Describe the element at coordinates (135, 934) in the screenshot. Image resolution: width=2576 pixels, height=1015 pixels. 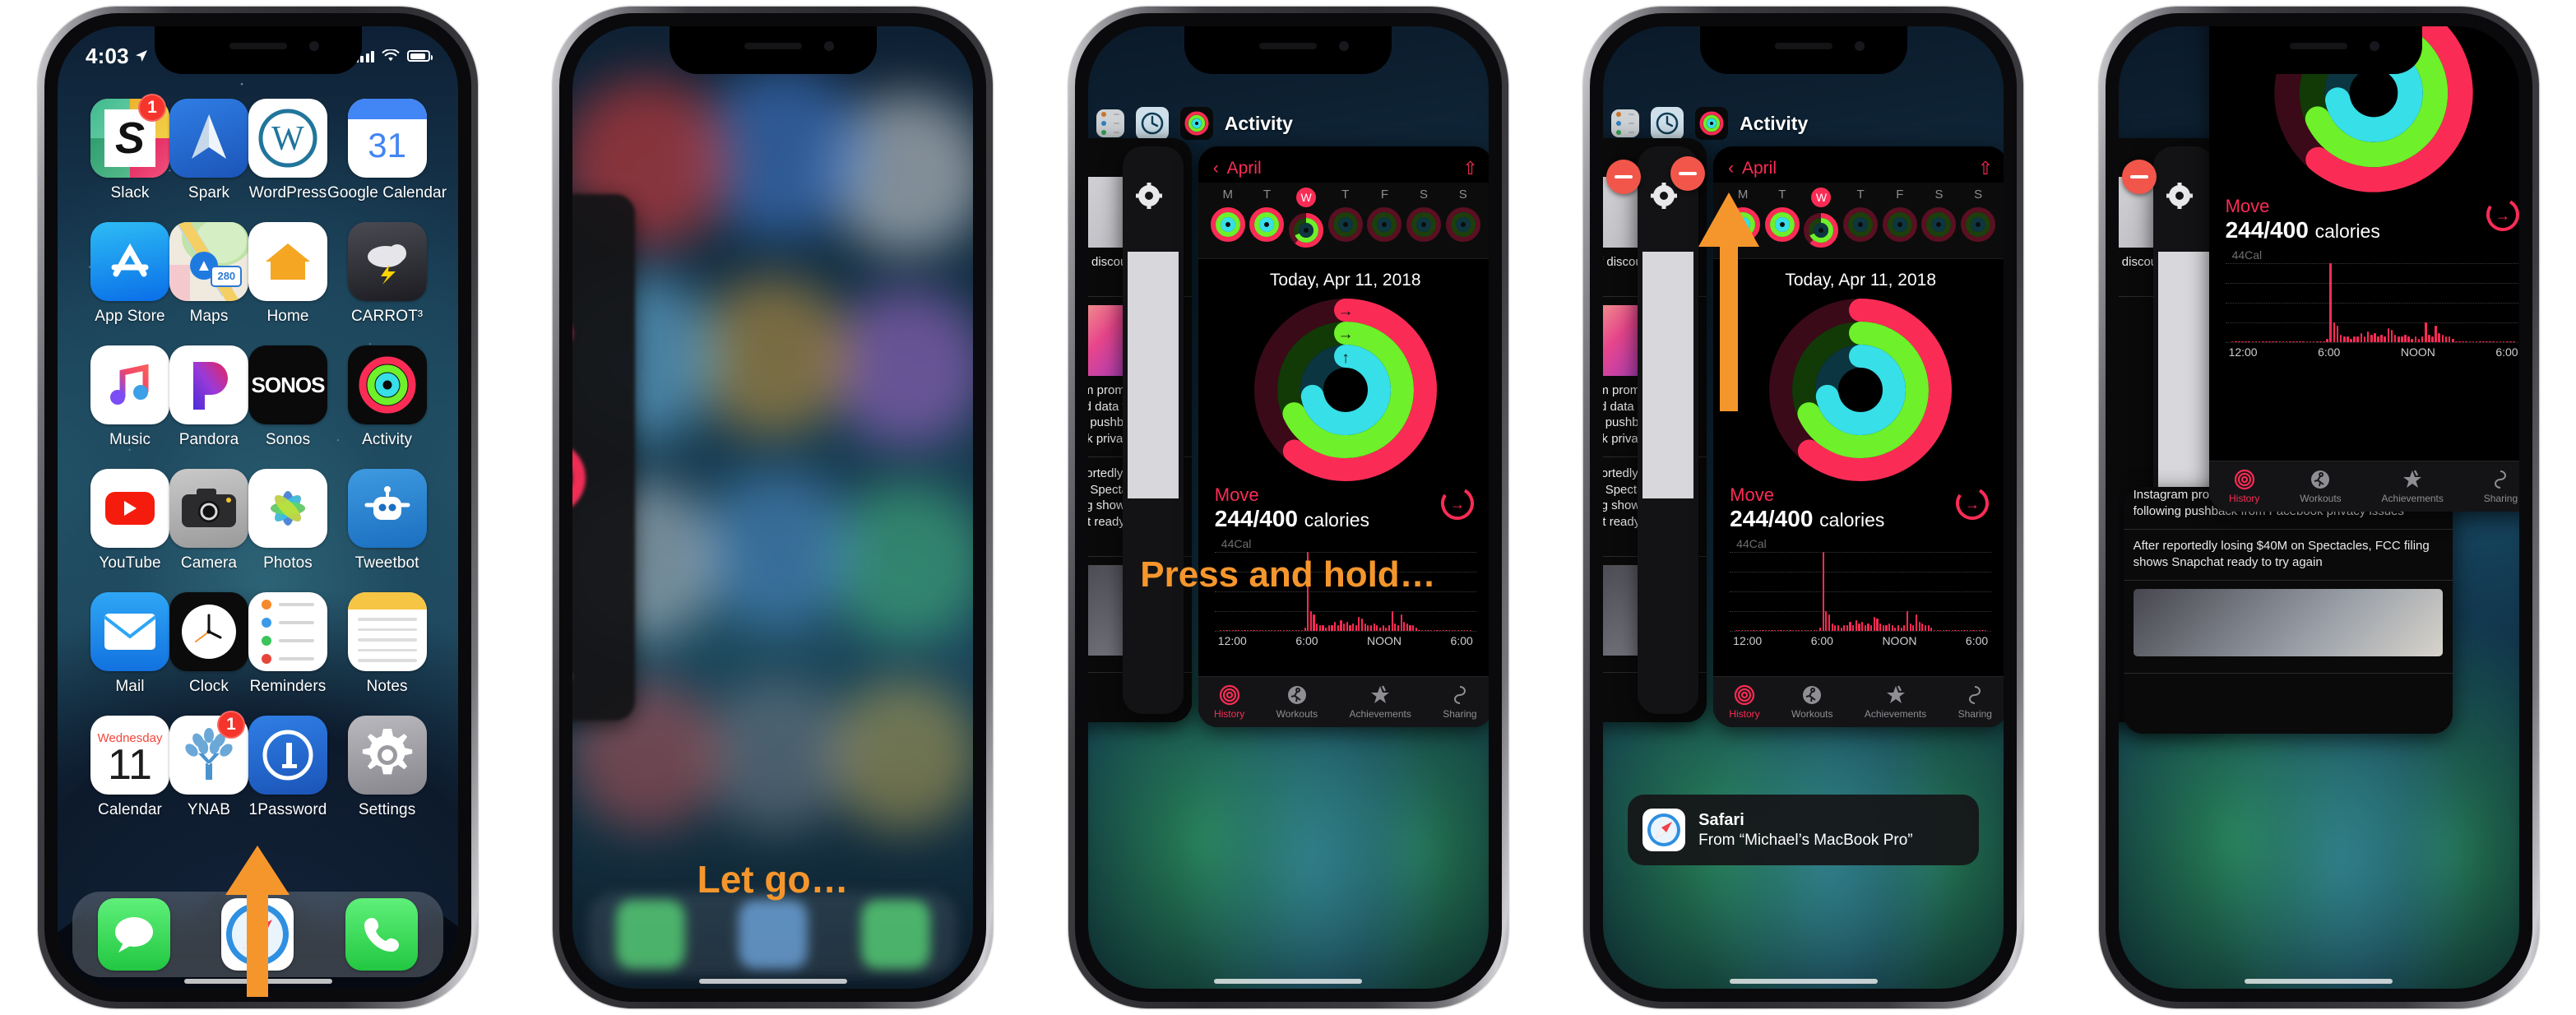
I see `messages-icon` at that location.